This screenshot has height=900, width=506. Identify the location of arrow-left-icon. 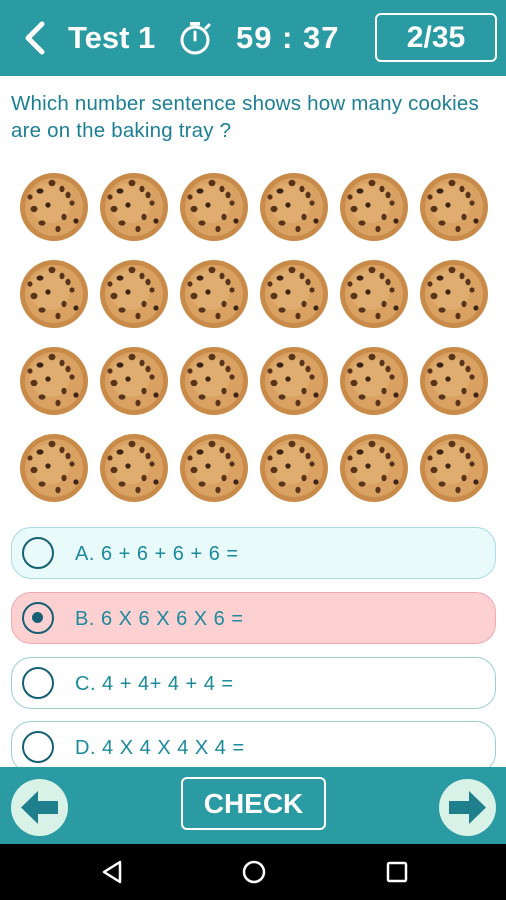
(39, 807).